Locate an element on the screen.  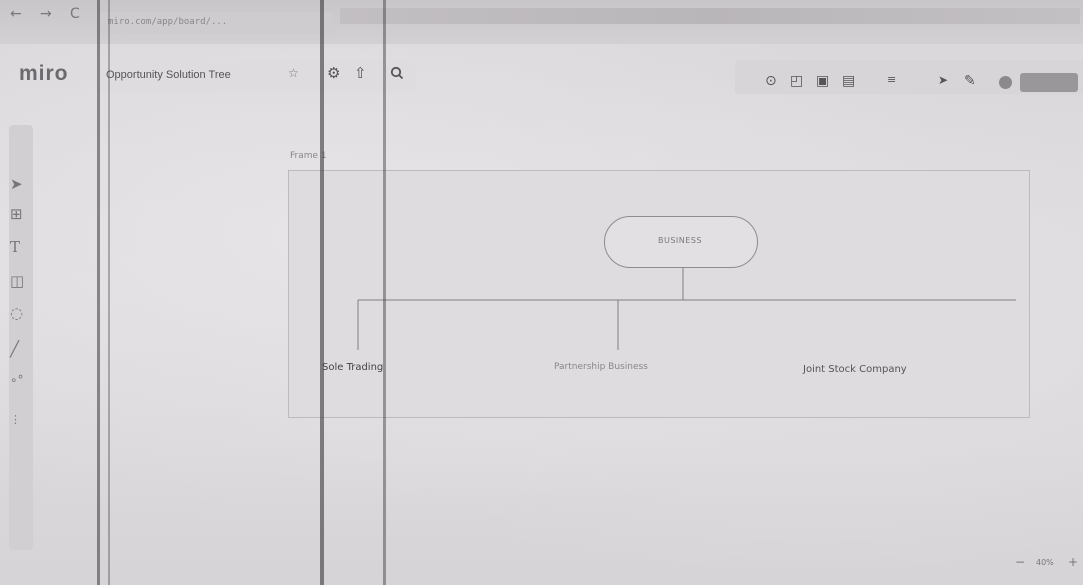
zoom-out-button: − is located at coordinates (1020, 562).